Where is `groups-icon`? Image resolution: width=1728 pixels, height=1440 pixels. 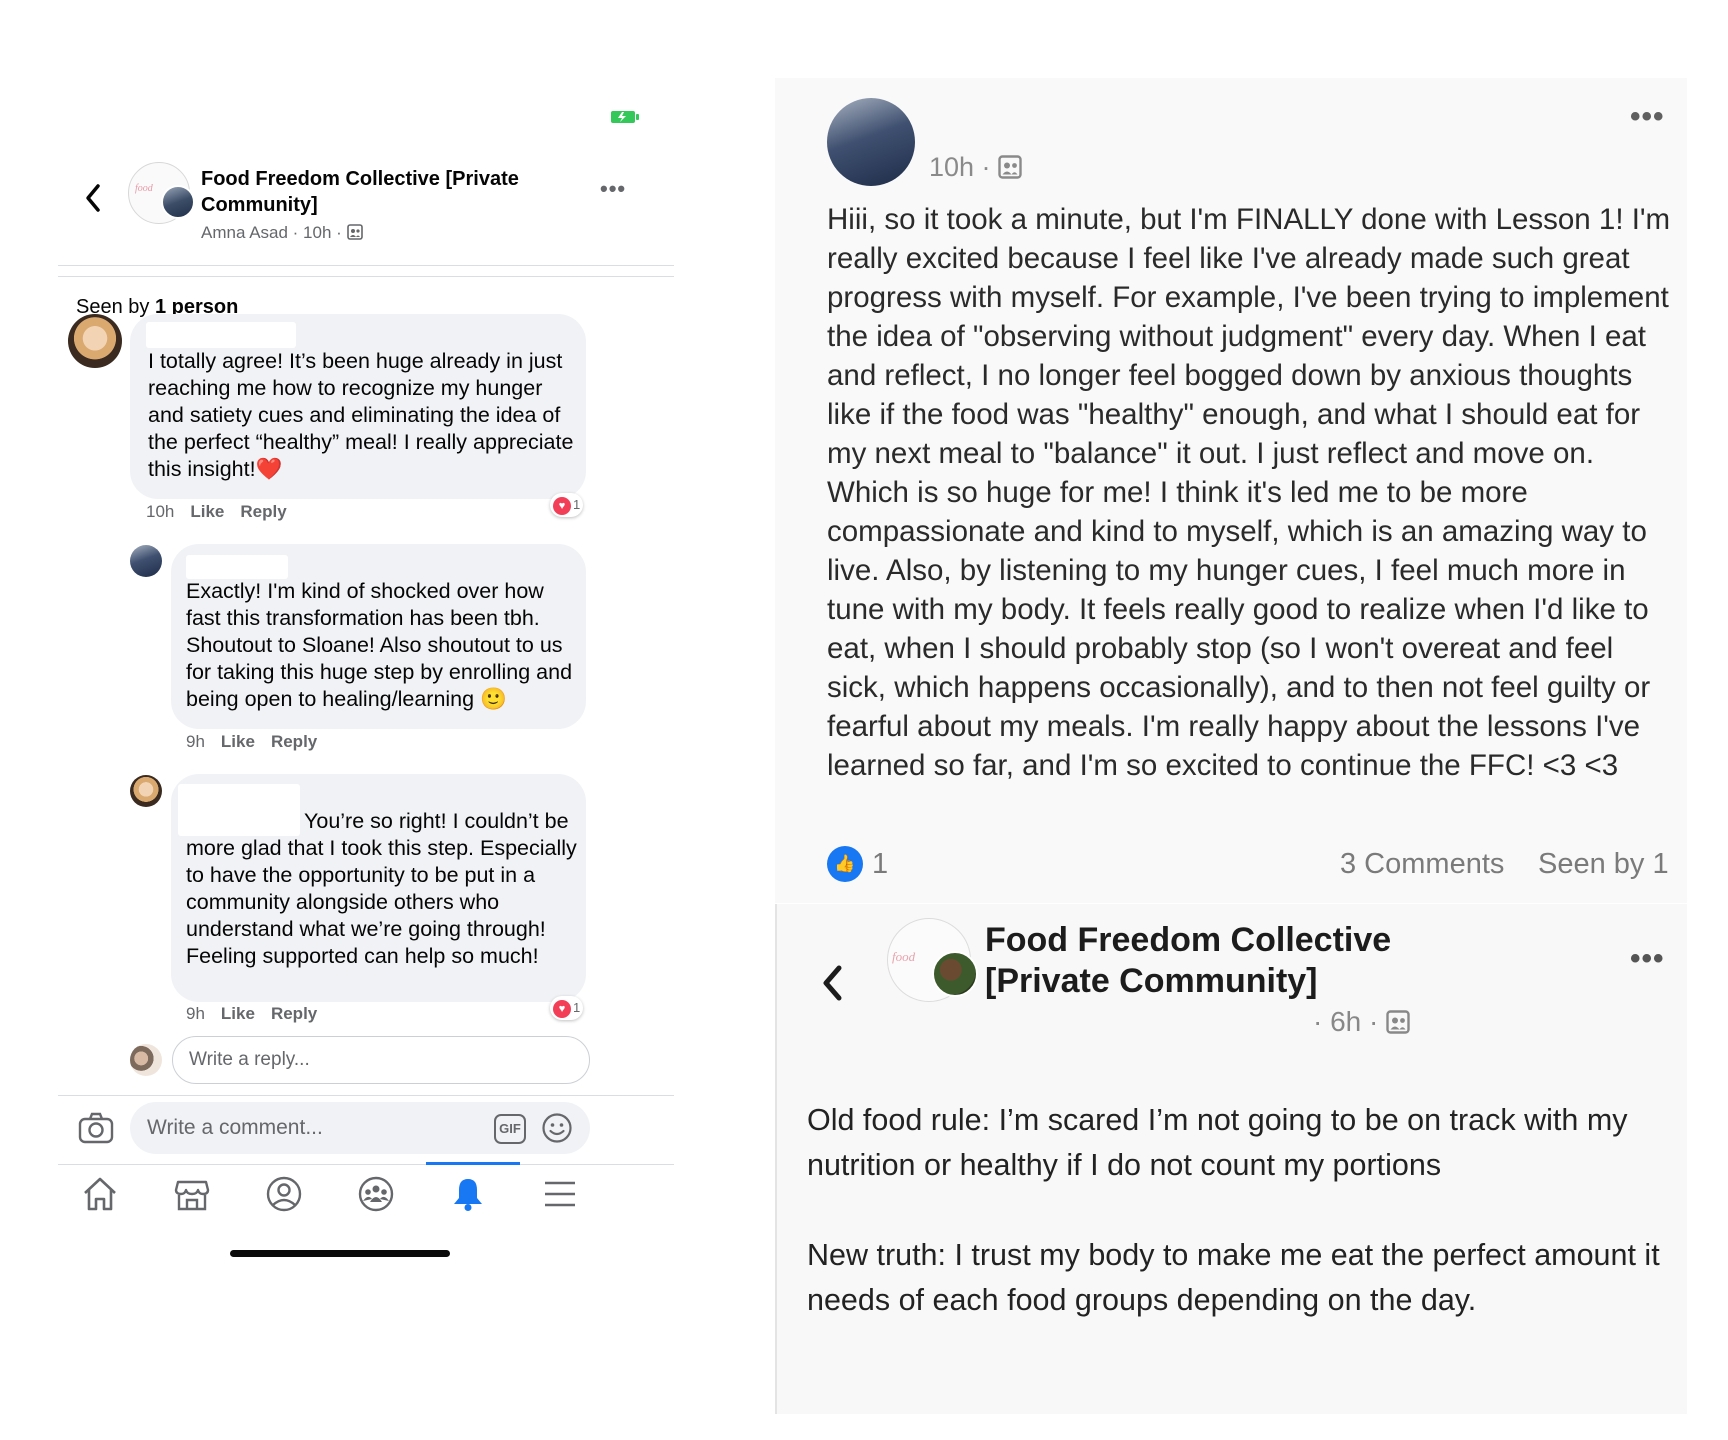
groups-icon is located at coordinates (376, 1194).